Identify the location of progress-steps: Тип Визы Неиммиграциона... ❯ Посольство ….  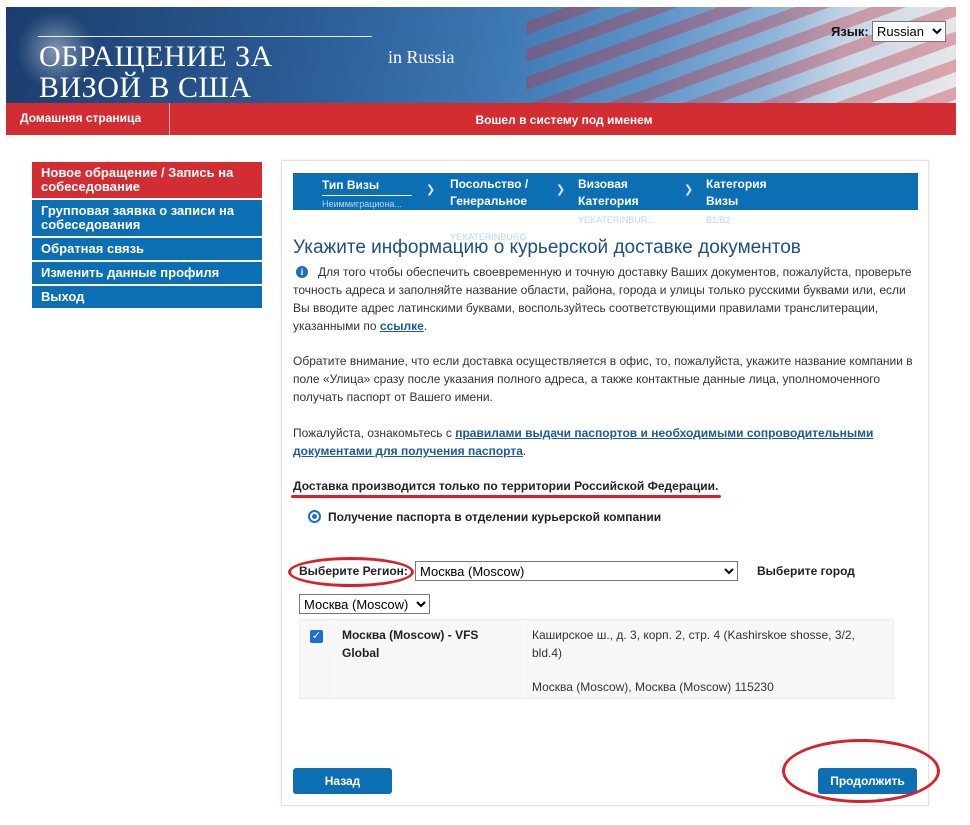
(605, 207).